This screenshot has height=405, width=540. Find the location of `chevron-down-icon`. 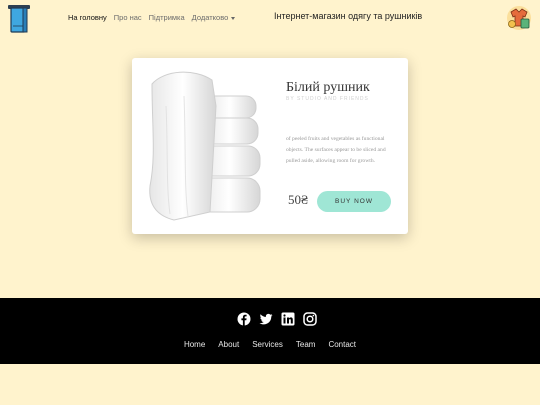

chevron-down-icon is located at coordinates (233, 18).